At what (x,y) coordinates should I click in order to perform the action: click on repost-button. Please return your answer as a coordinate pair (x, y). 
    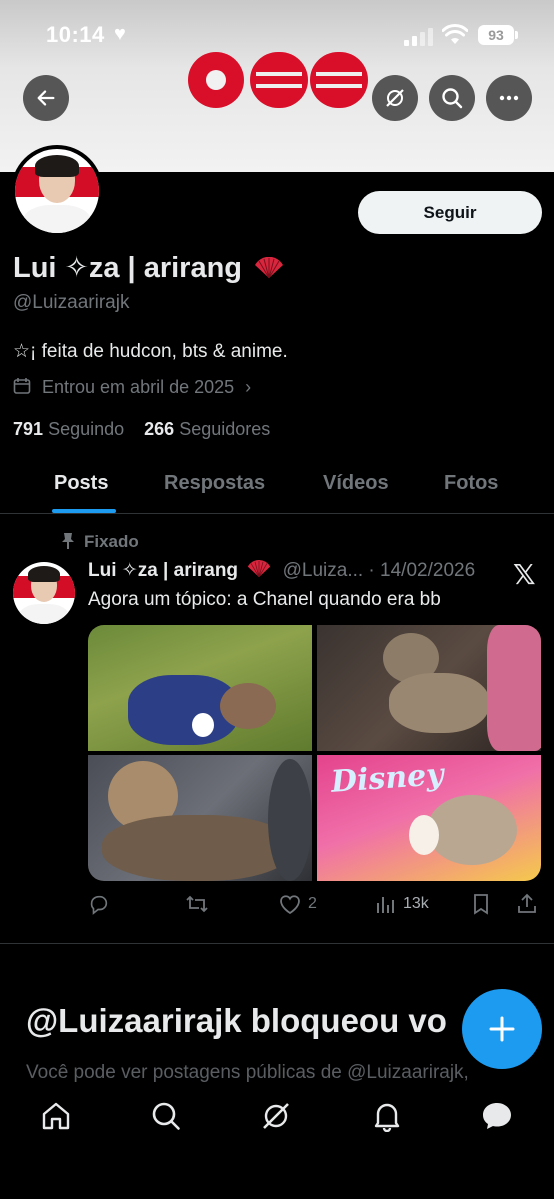
    Looking at the image, I should click on (197, 904).